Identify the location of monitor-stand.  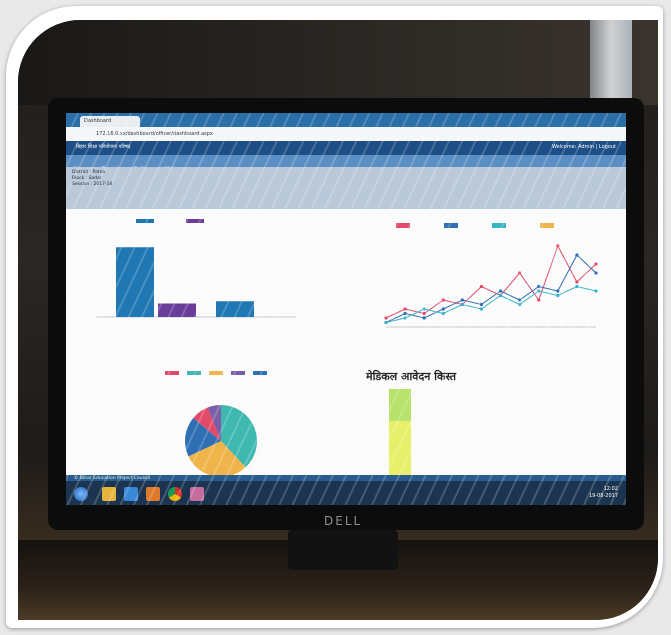
(343, 550).